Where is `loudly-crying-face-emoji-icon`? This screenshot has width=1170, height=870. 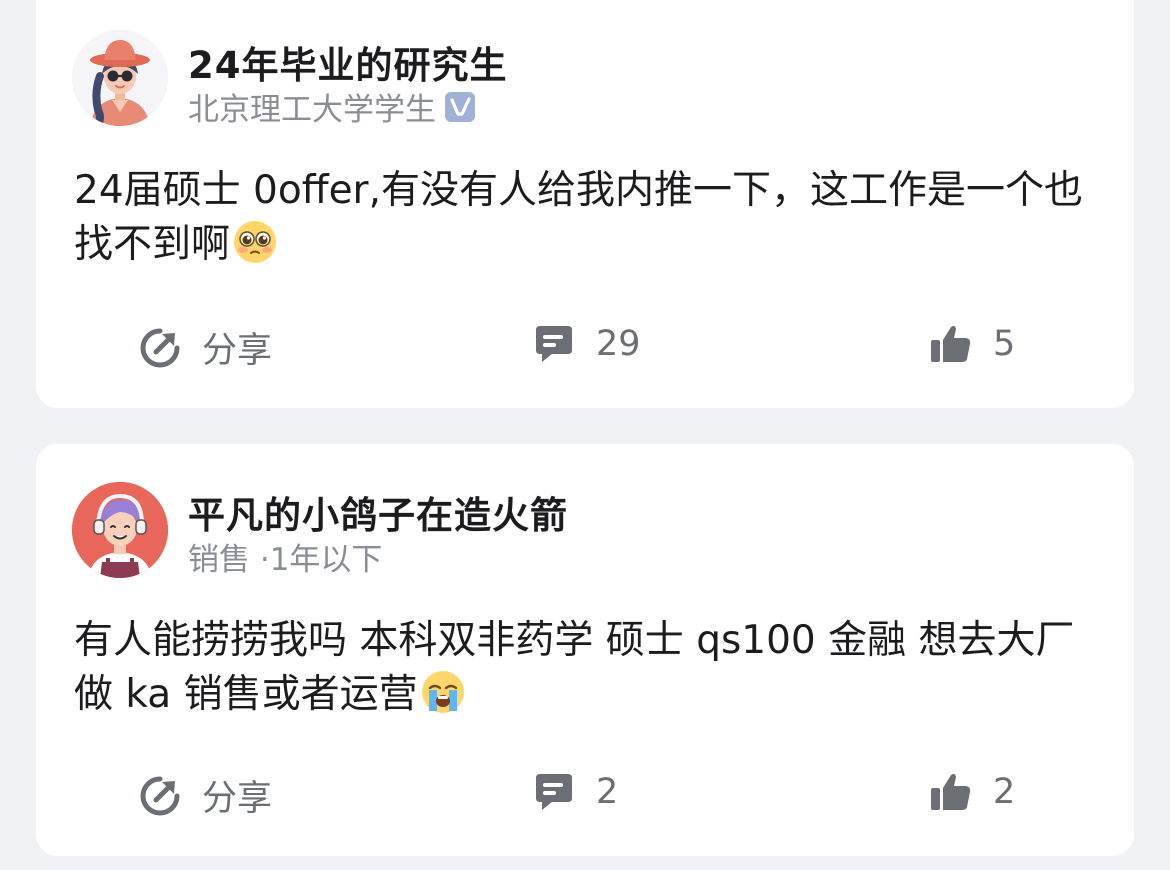
loudly-crying-face-emoji-icon is located at coordinates (443, 692).